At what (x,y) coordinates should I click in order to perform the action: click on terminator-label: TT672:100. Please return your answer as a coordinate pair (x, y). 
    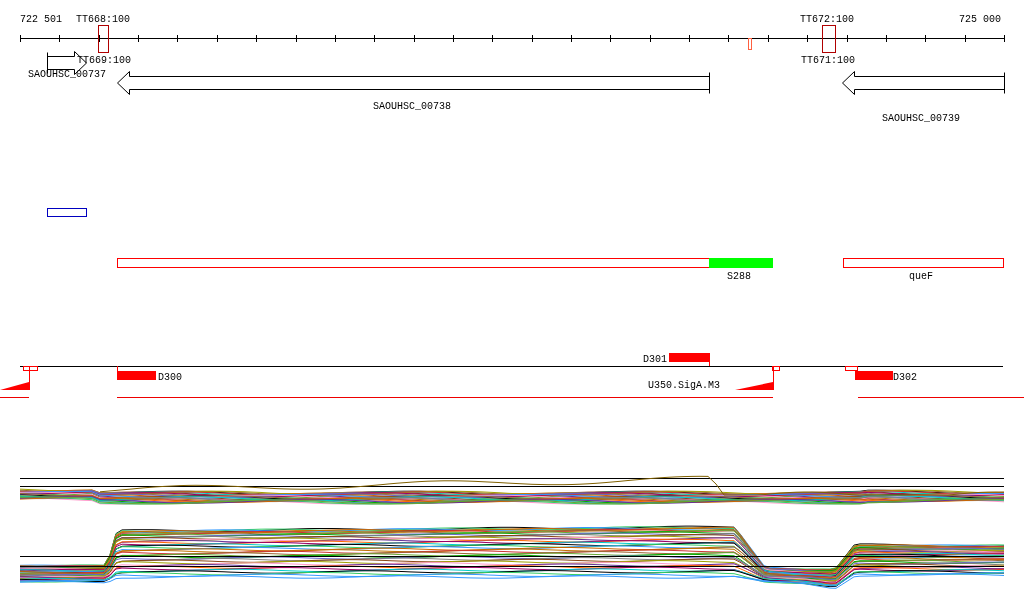
    Looking at the image, I should click on (827, 19).